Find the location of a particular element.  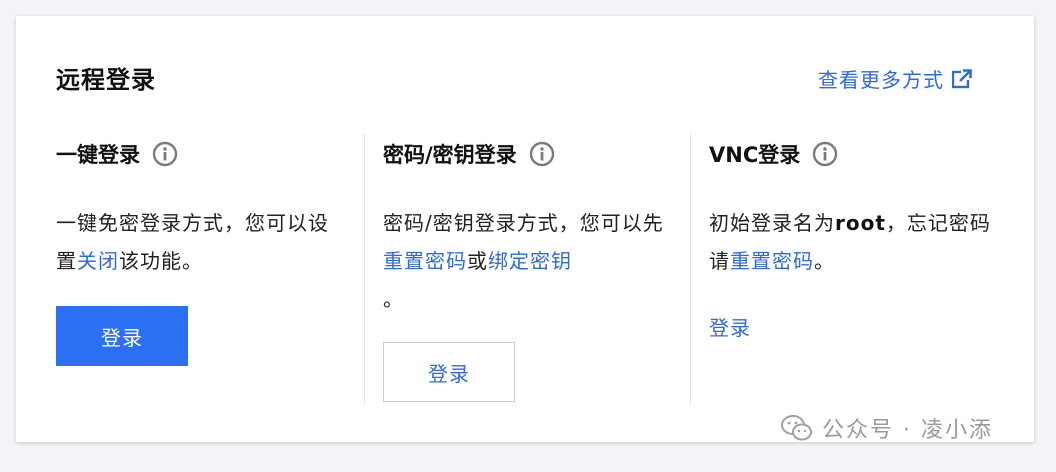

one-click-login-button: 登录 is located at coordinates (122, 336).